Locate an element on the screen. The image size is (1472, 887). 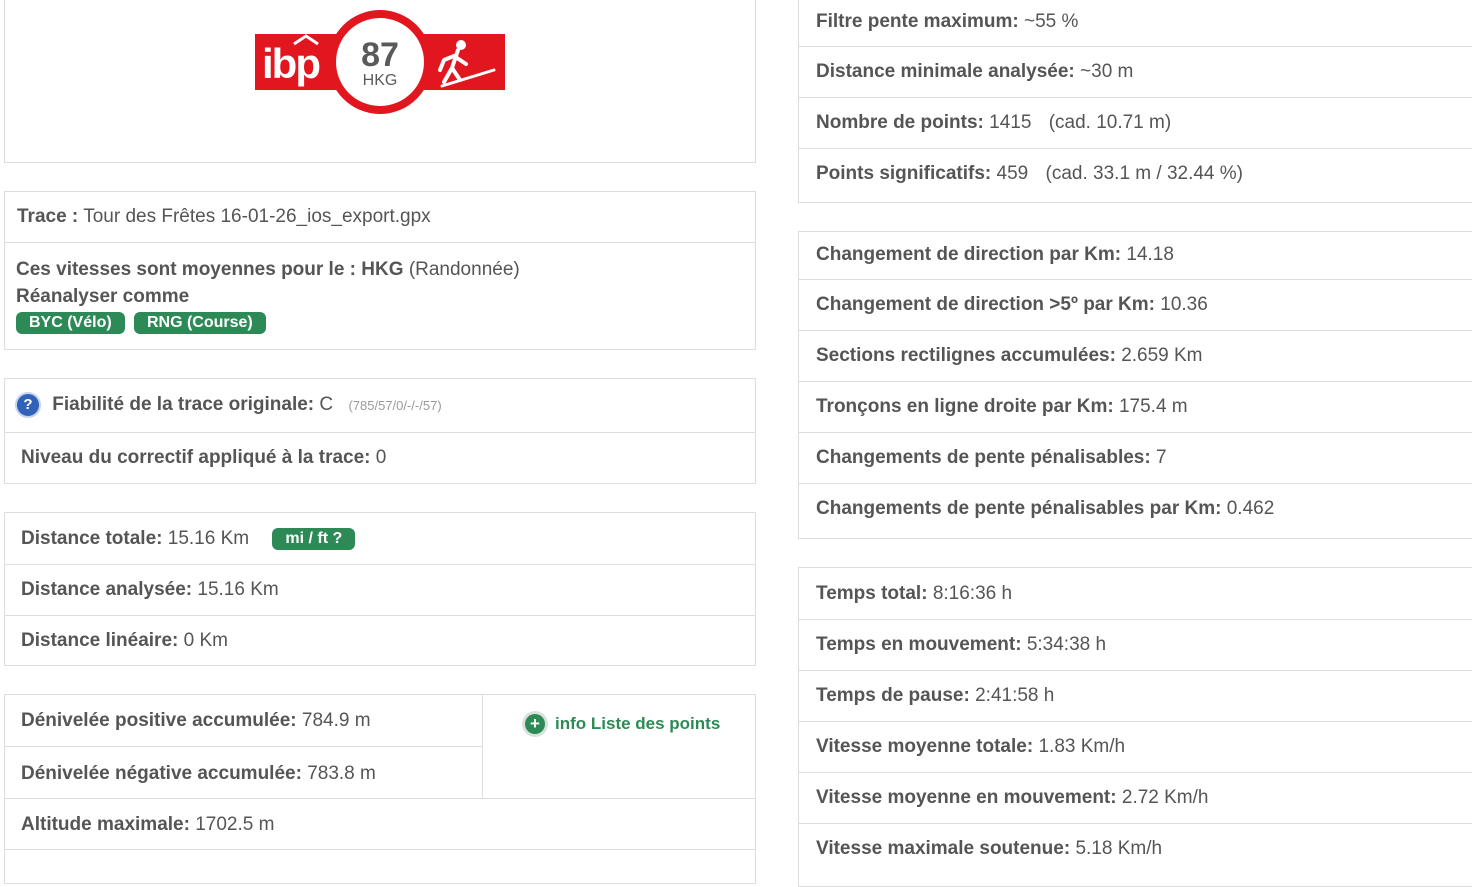
filter-points-row: Nombre de points: 1415 (cad. 10.71 m) is located at coordinates (1135, 123).